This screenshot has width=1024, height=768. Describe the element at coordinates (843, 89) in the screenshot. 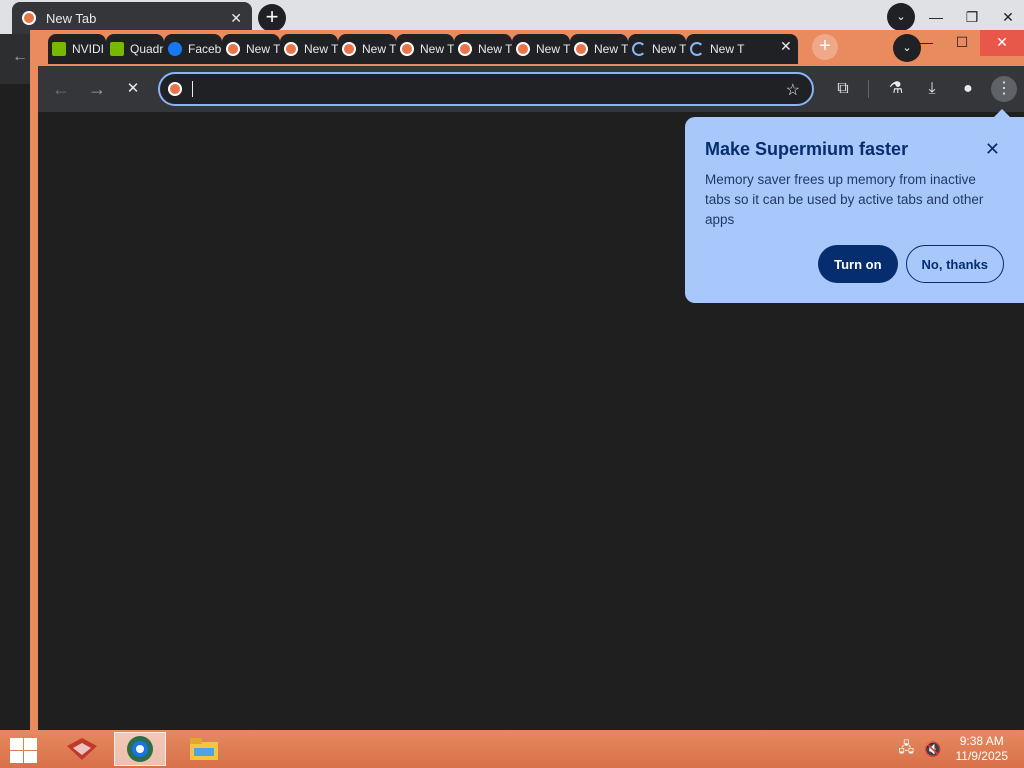

I see `extensions-icon: ⧉` at that location.